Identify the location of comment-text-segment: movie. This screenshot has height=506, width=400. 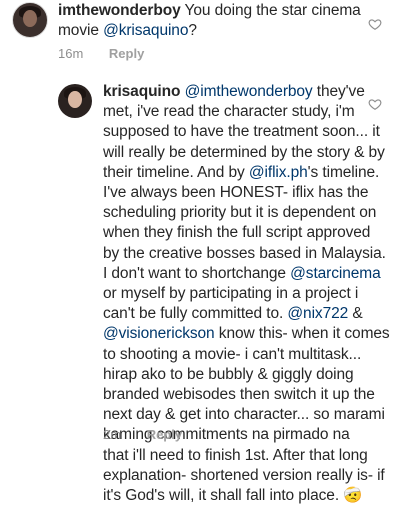
(81, 31).